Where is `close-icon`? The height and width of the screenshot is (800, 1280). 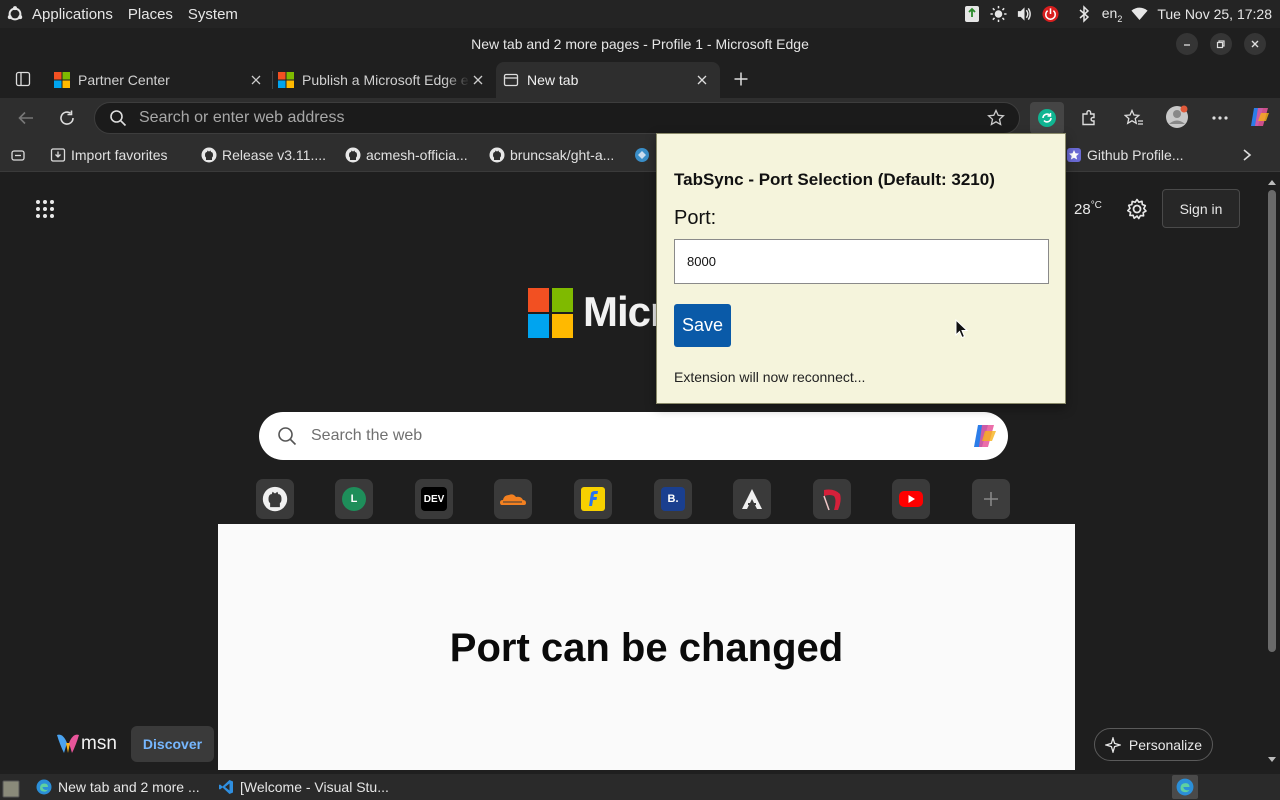 close-icon is located at coordinates (702, 80).